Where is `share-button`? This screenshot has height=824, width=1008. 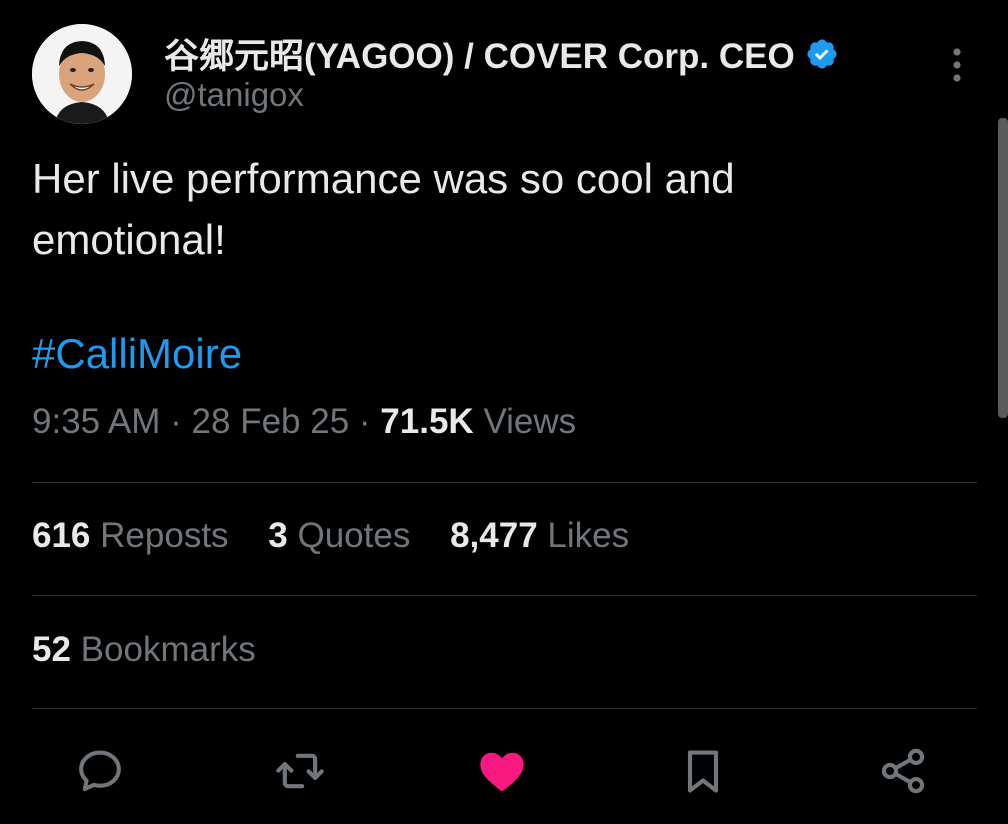 share-button is located at coordinates (903, 771).